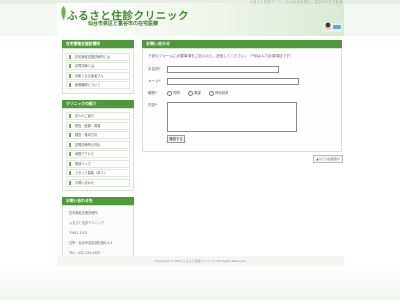 The width and height of the screenshot is (400, 300). I want to click on radio-label: 質問, so click(176, 93).